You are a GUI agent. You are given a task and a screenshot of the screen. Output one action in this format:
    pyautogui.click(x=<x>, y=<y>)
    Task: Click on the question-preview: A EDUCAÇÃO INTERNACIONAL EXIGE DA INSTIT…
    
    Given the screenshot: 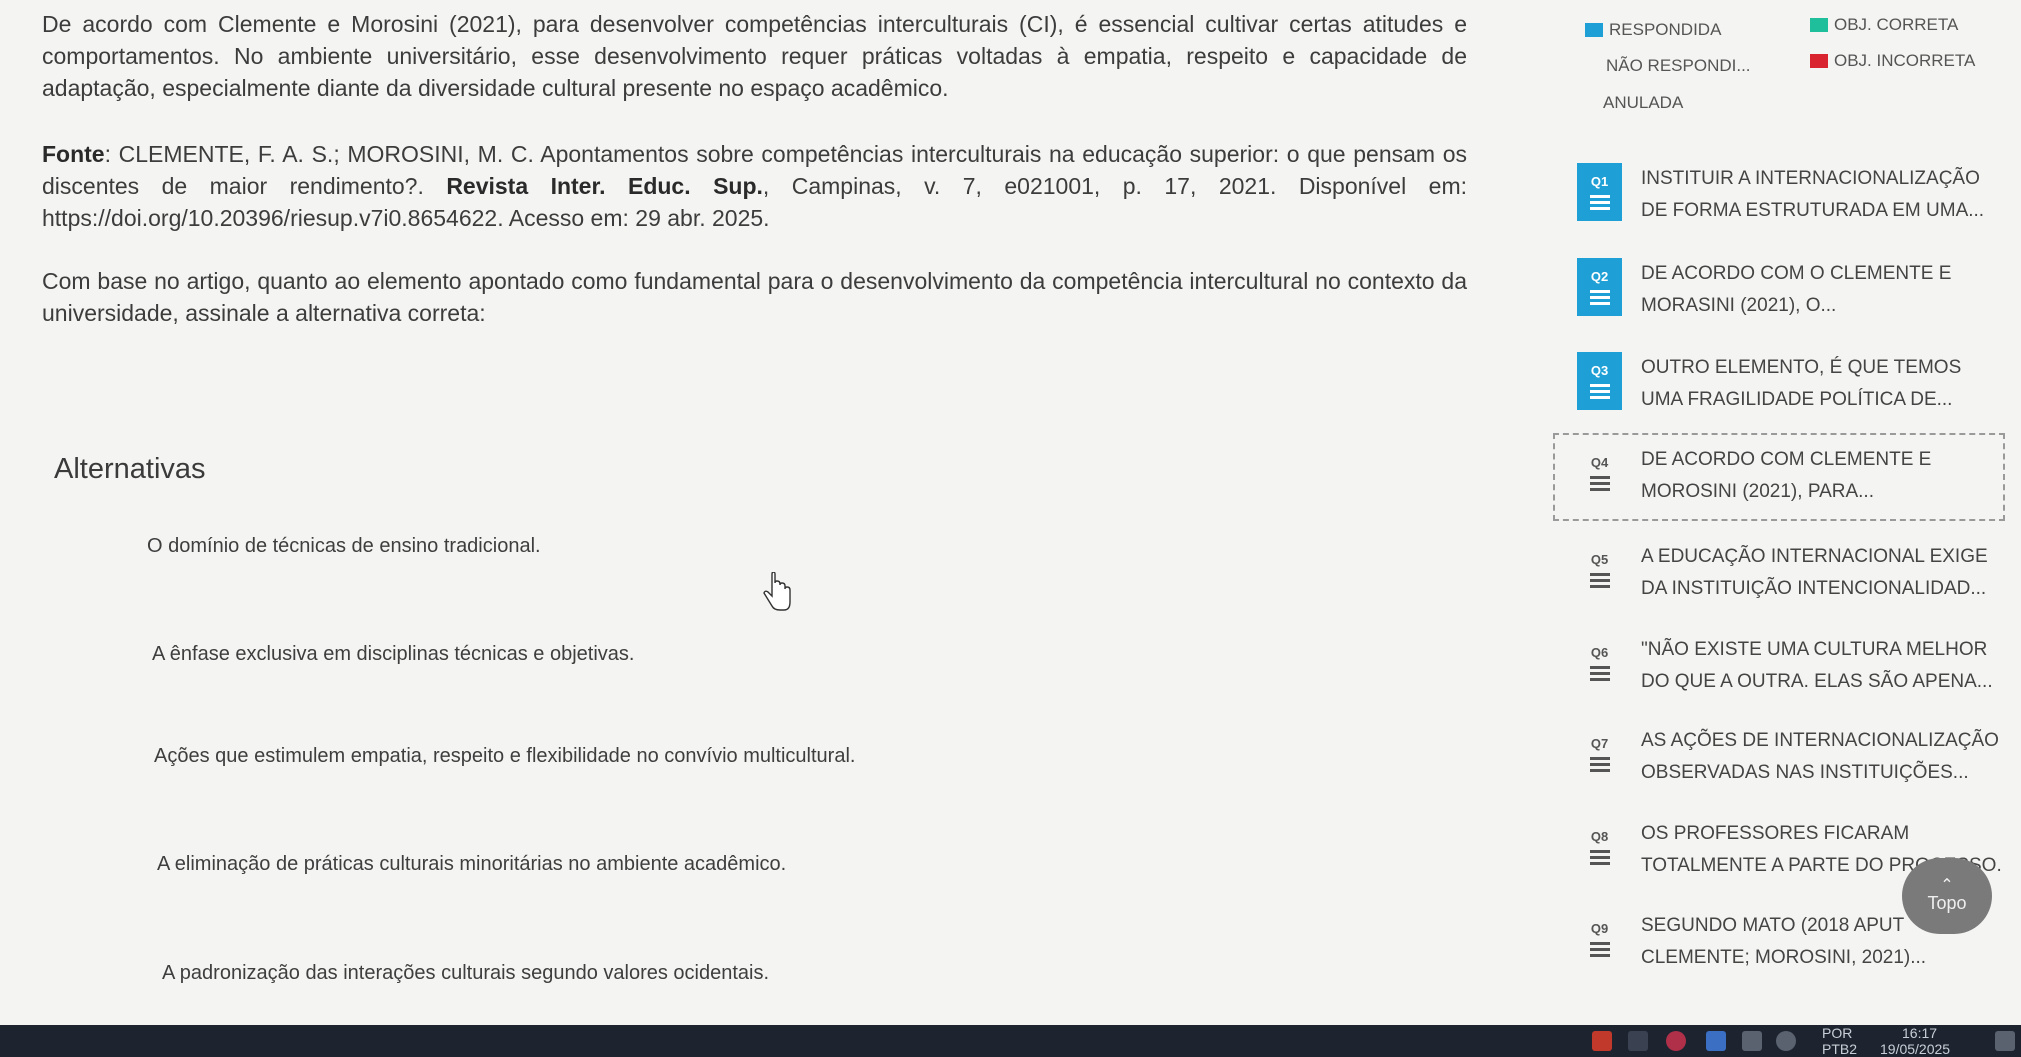 What is the action you would take?
    pyautogui.click(x=1821, y=573)
    